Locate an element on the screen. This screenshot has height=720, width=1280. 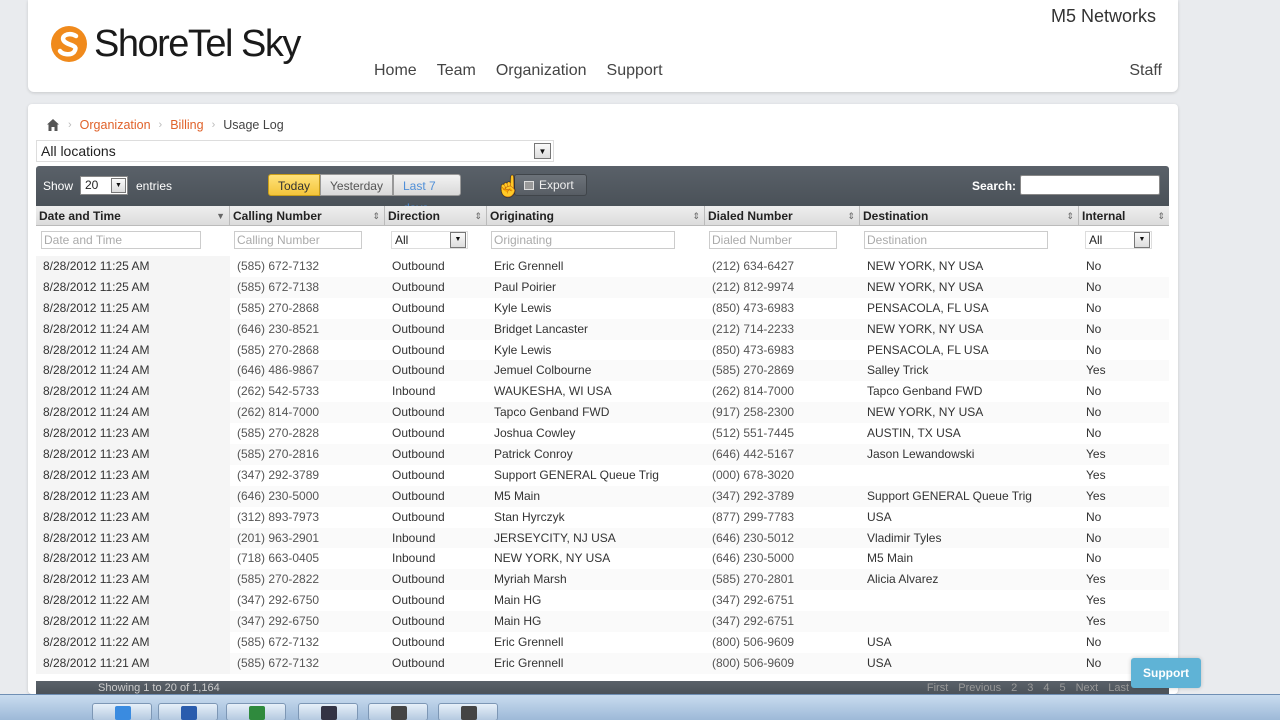
nav-team: Team is located at coordinates (456, 71).